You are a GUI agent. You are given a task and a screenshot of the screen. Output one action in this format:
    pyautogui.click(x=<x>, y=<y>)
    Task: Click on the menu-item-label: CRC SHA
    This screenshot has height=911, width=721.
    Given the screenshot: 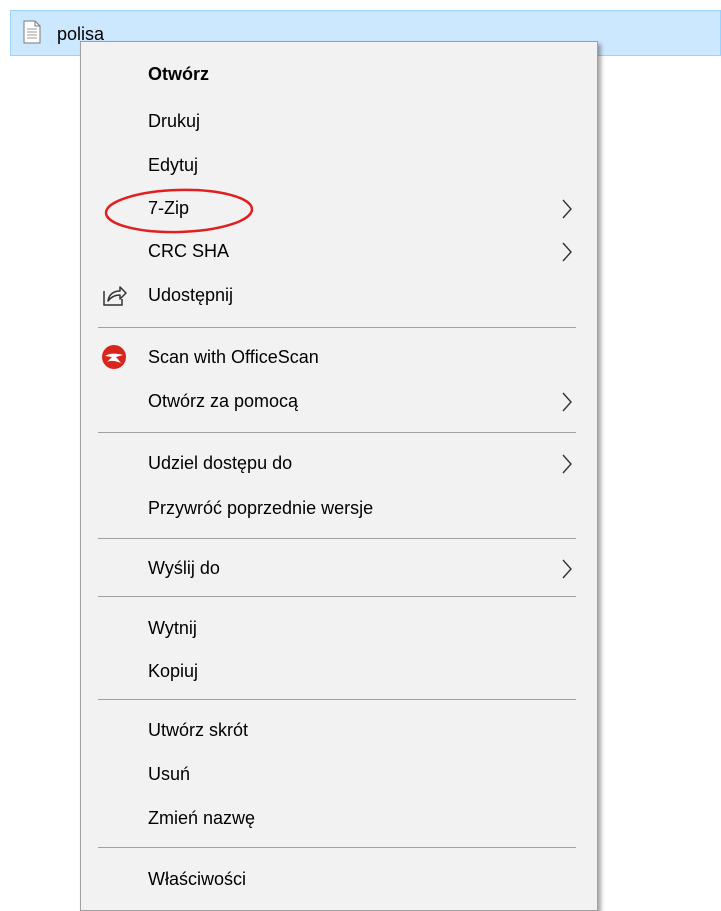 What is the action you would take?
    pyautogui.click(x=189, y=251)
    